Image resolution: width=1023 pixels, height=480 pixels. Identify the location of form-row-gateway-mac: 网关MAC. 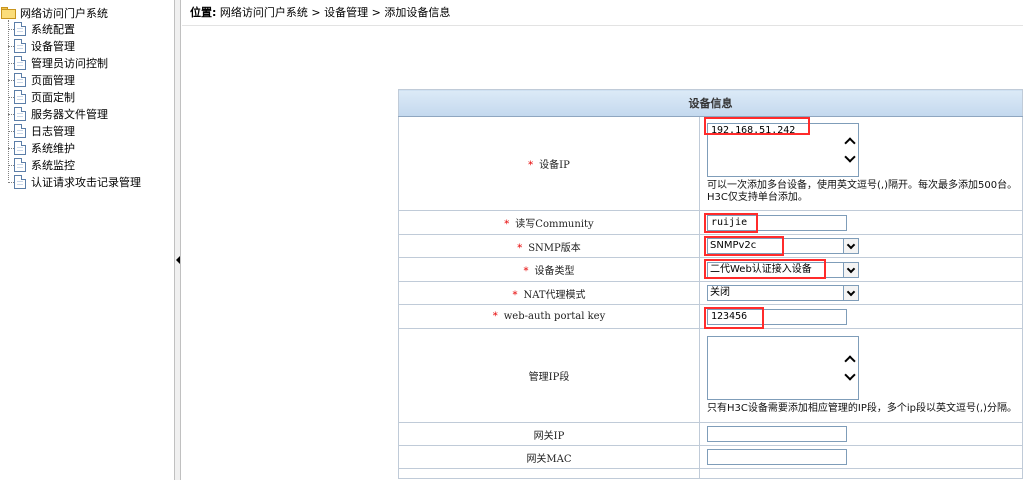
(710, 457).